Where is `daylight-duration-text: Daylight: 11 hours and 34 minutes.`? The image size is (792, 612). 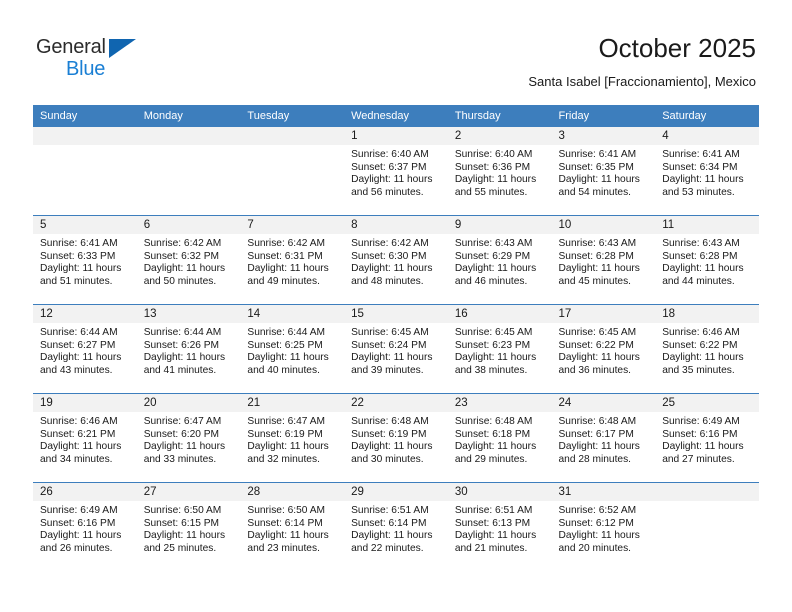
daylight-duration-text: Daylight: 11 hours and 34 minutes. is located at coordinates (81, 453).